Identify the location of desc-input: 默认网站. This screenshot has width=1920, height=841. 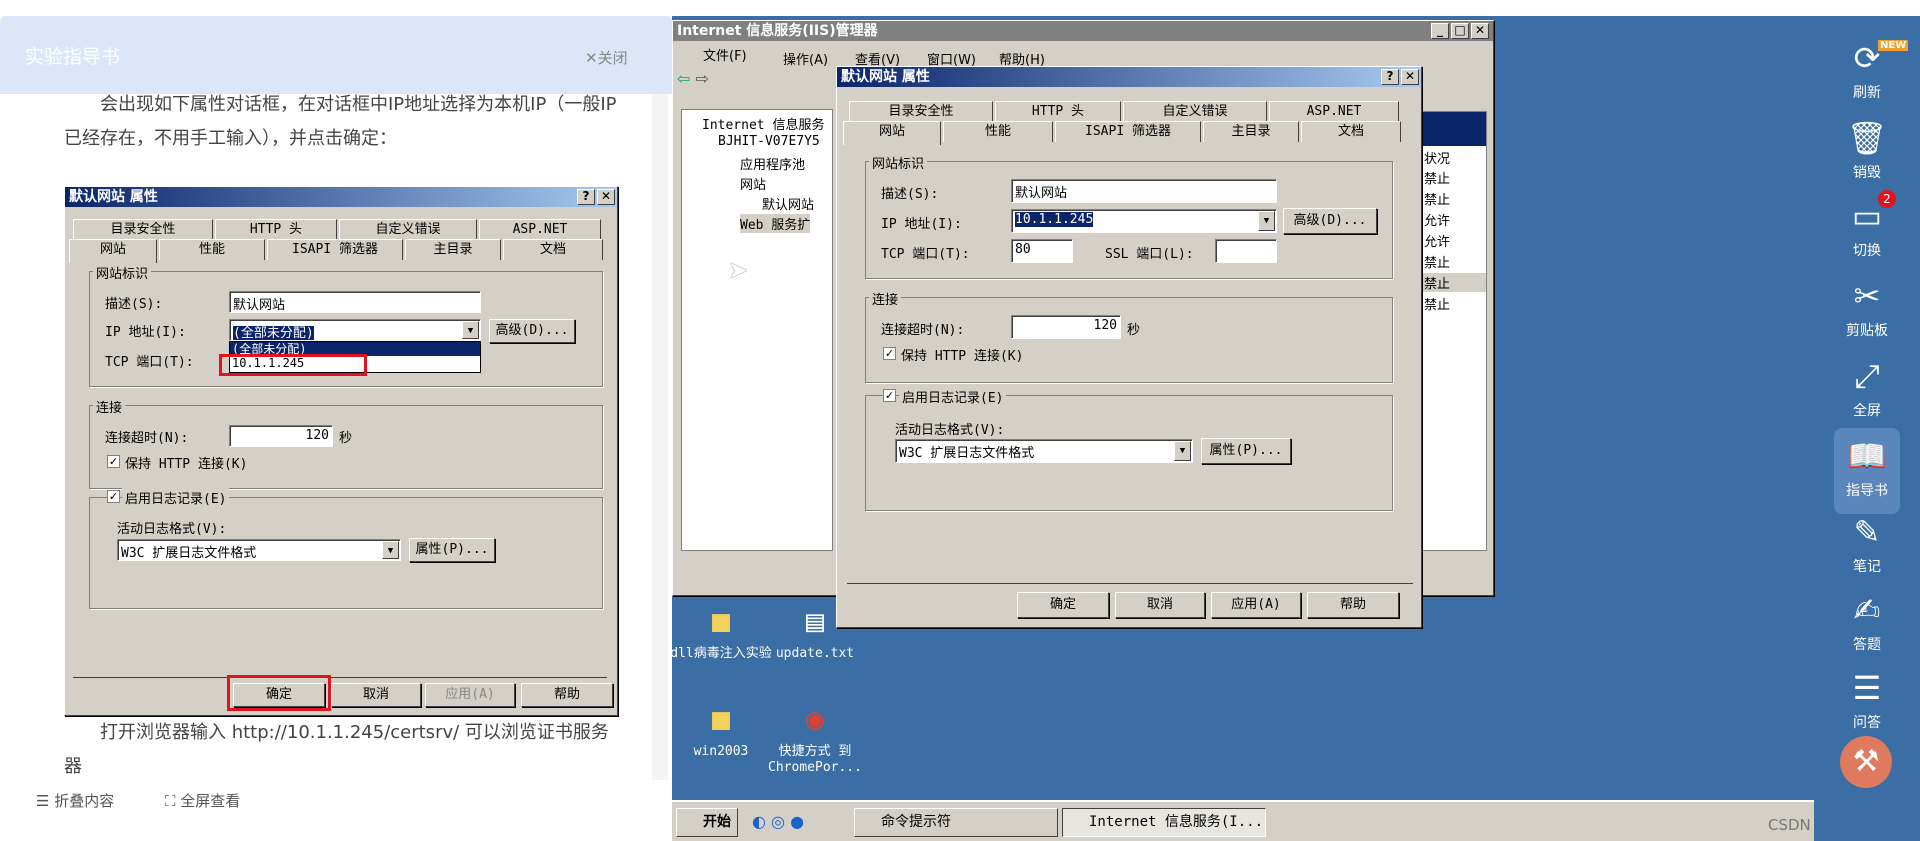
(1144, 191).